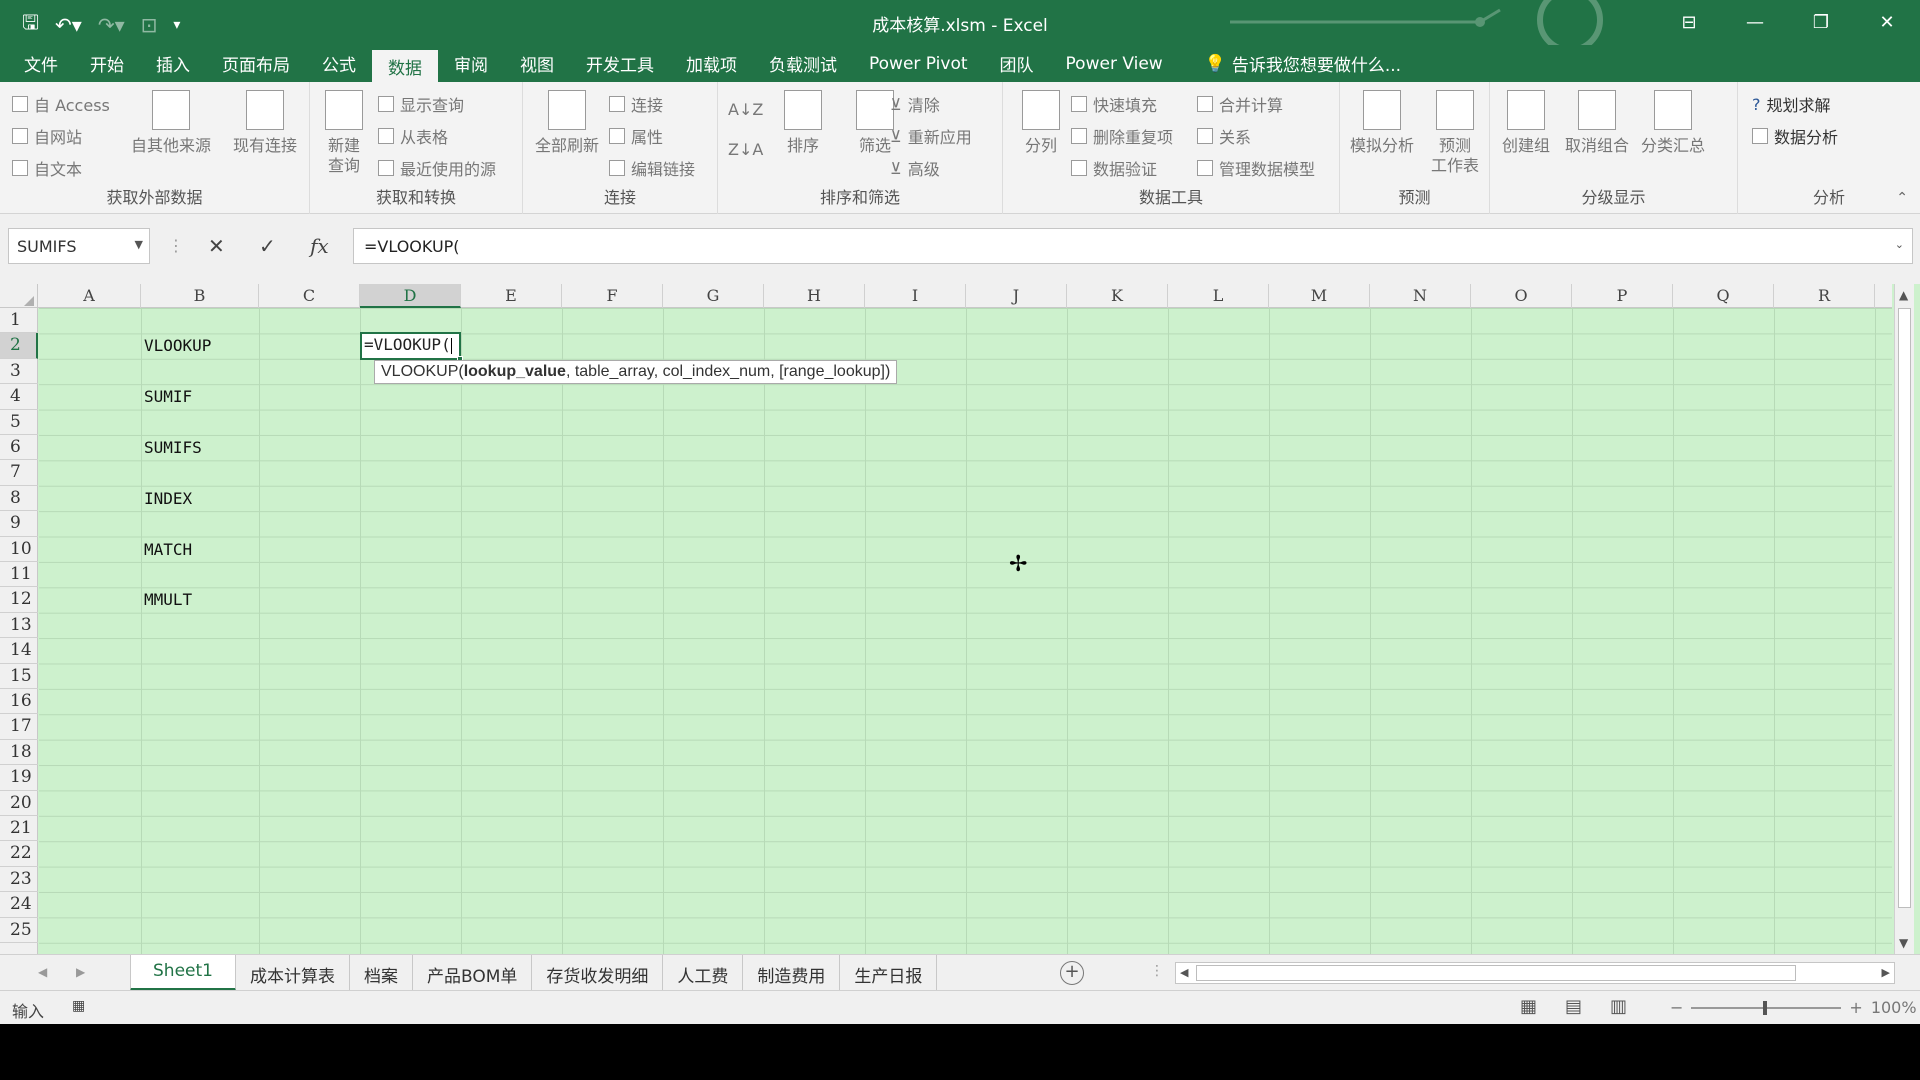  Describe the element at coordinates (171, 123) in the screenshot. I see `from-other-sources-button: 自其他来源` at that location.